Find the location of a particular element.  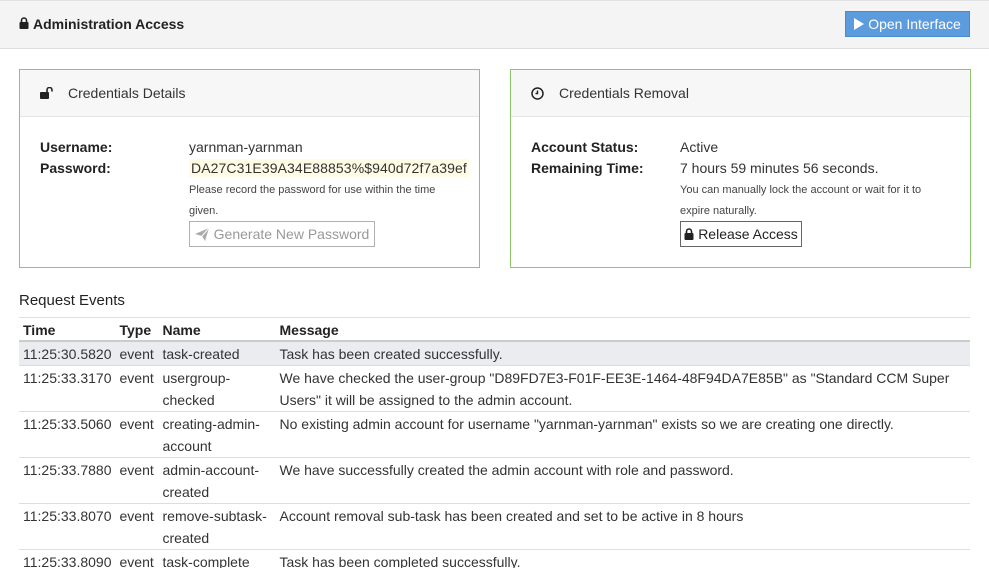

cell-name: admin-account-created is located at coordinates (217, 480).